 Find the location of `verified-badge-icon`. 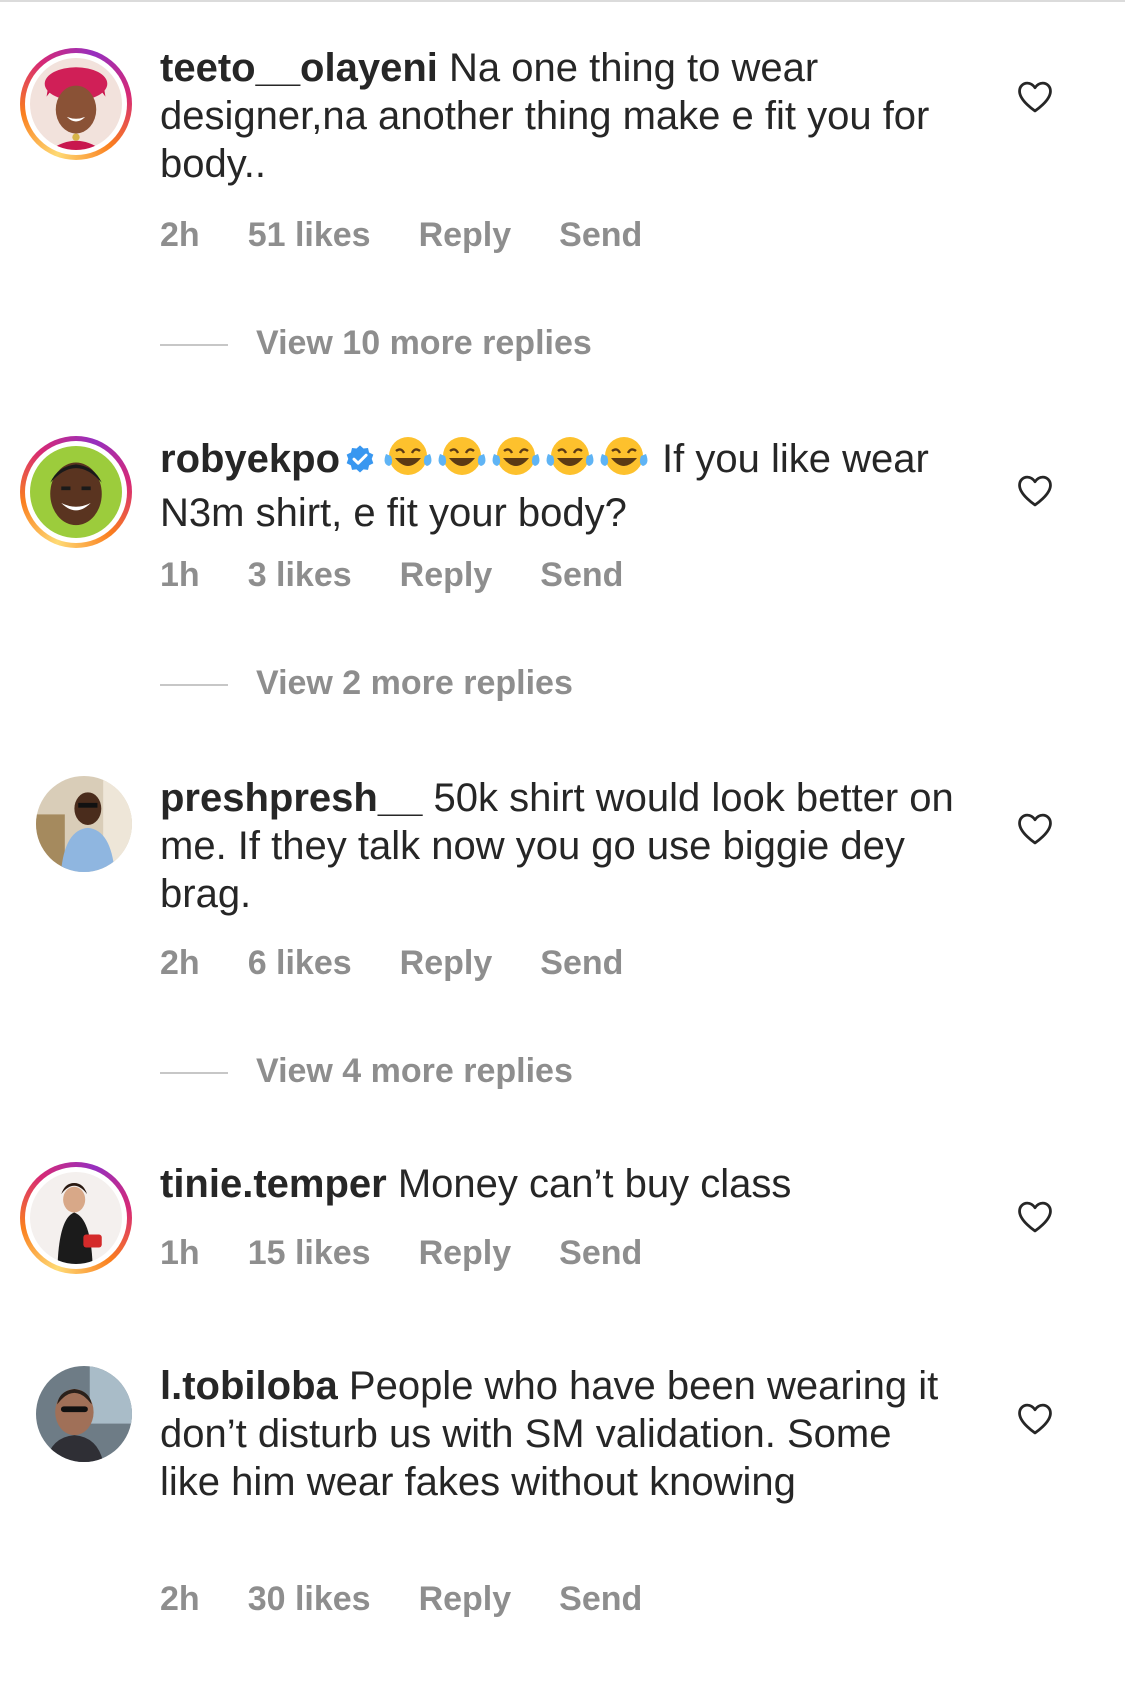

verified-badge-icon is located at coordinates (360, 459).